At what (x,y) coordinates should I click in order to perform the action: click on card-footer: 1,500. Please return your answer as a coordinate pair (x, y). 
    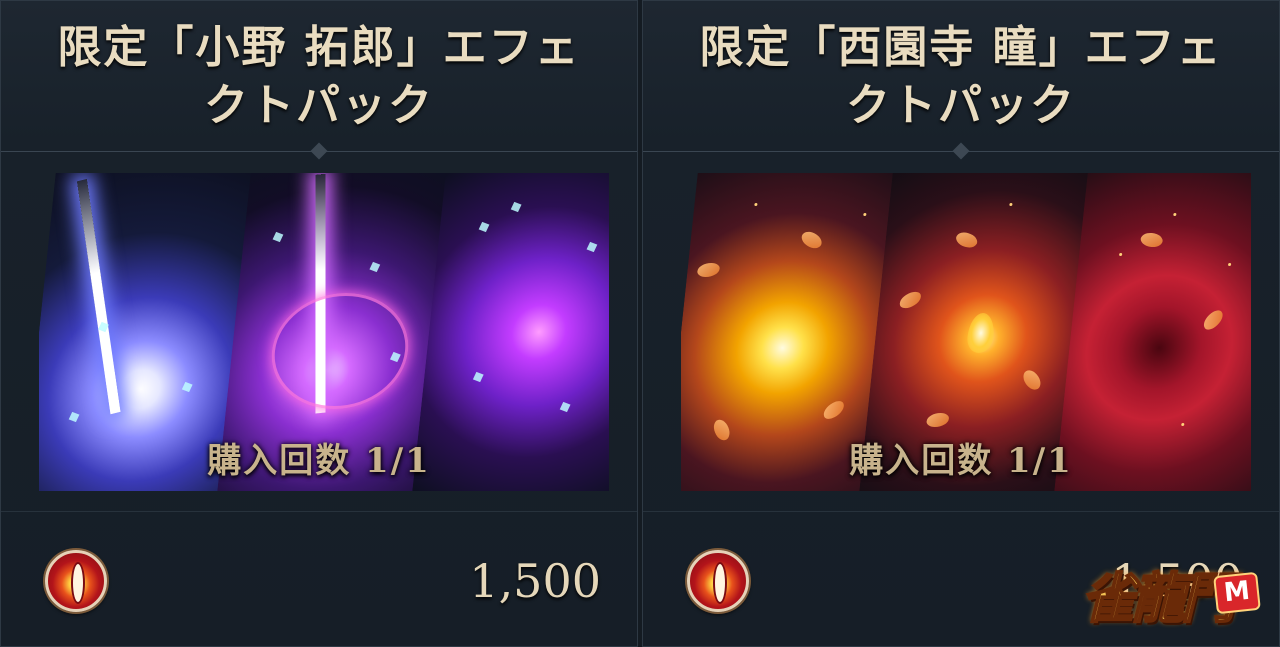
    Looking at the image, I should click on (319, 579).